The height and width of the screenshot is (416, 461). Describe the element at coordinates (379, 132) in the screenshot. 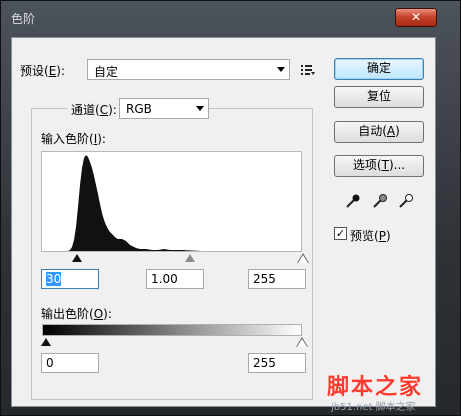

I see `auto-button: 自动(A)` at that location.